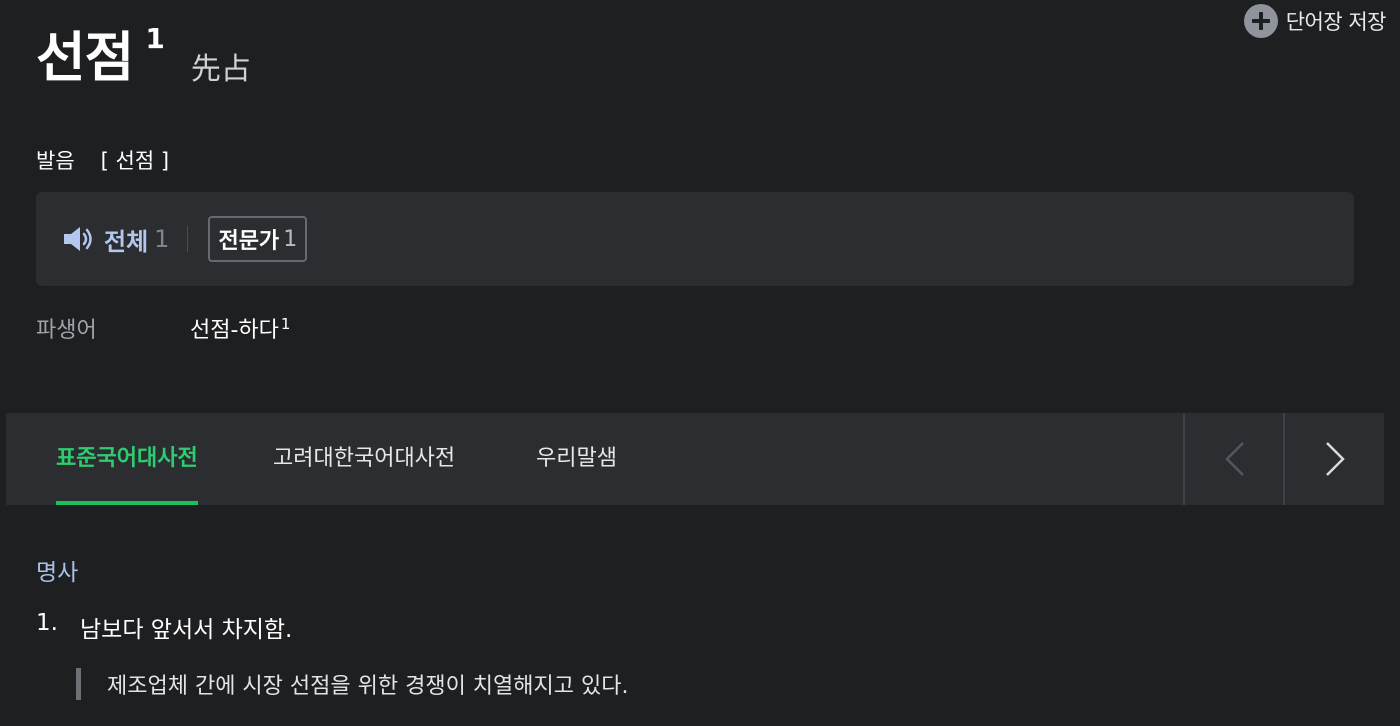  I want to click on derivative-link: 선점-하다 1, so click(240, 328).